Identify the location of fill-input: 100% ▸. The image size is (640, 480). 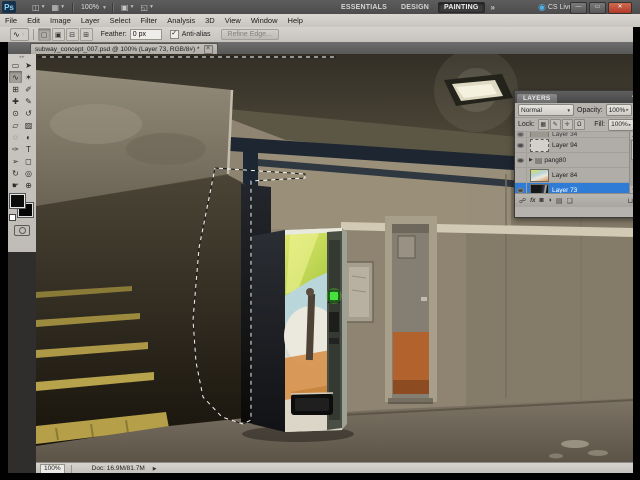
(621, 124).